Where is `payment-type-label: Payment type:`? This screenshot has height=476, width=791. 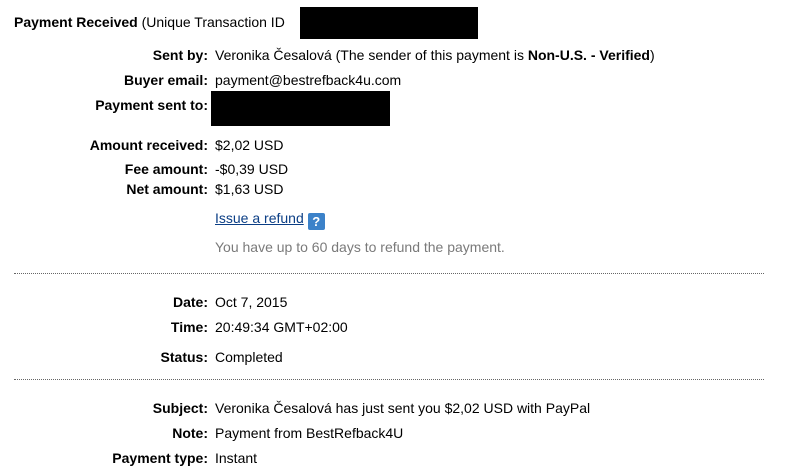 payment-type-label: Payment type: is located at coordinates (160, 458).